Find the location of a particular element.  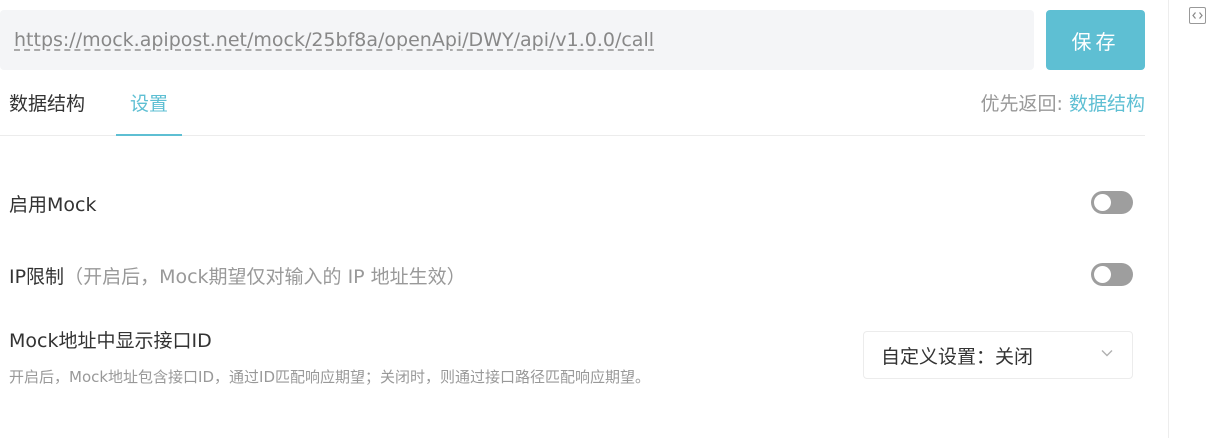

code-icon is located at coordinates (1197, 15).